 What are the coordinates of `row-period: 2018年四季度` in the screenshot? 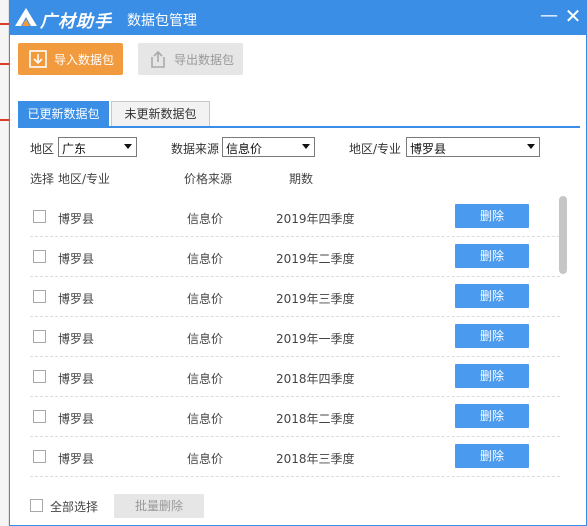 It's located at (315, 379).